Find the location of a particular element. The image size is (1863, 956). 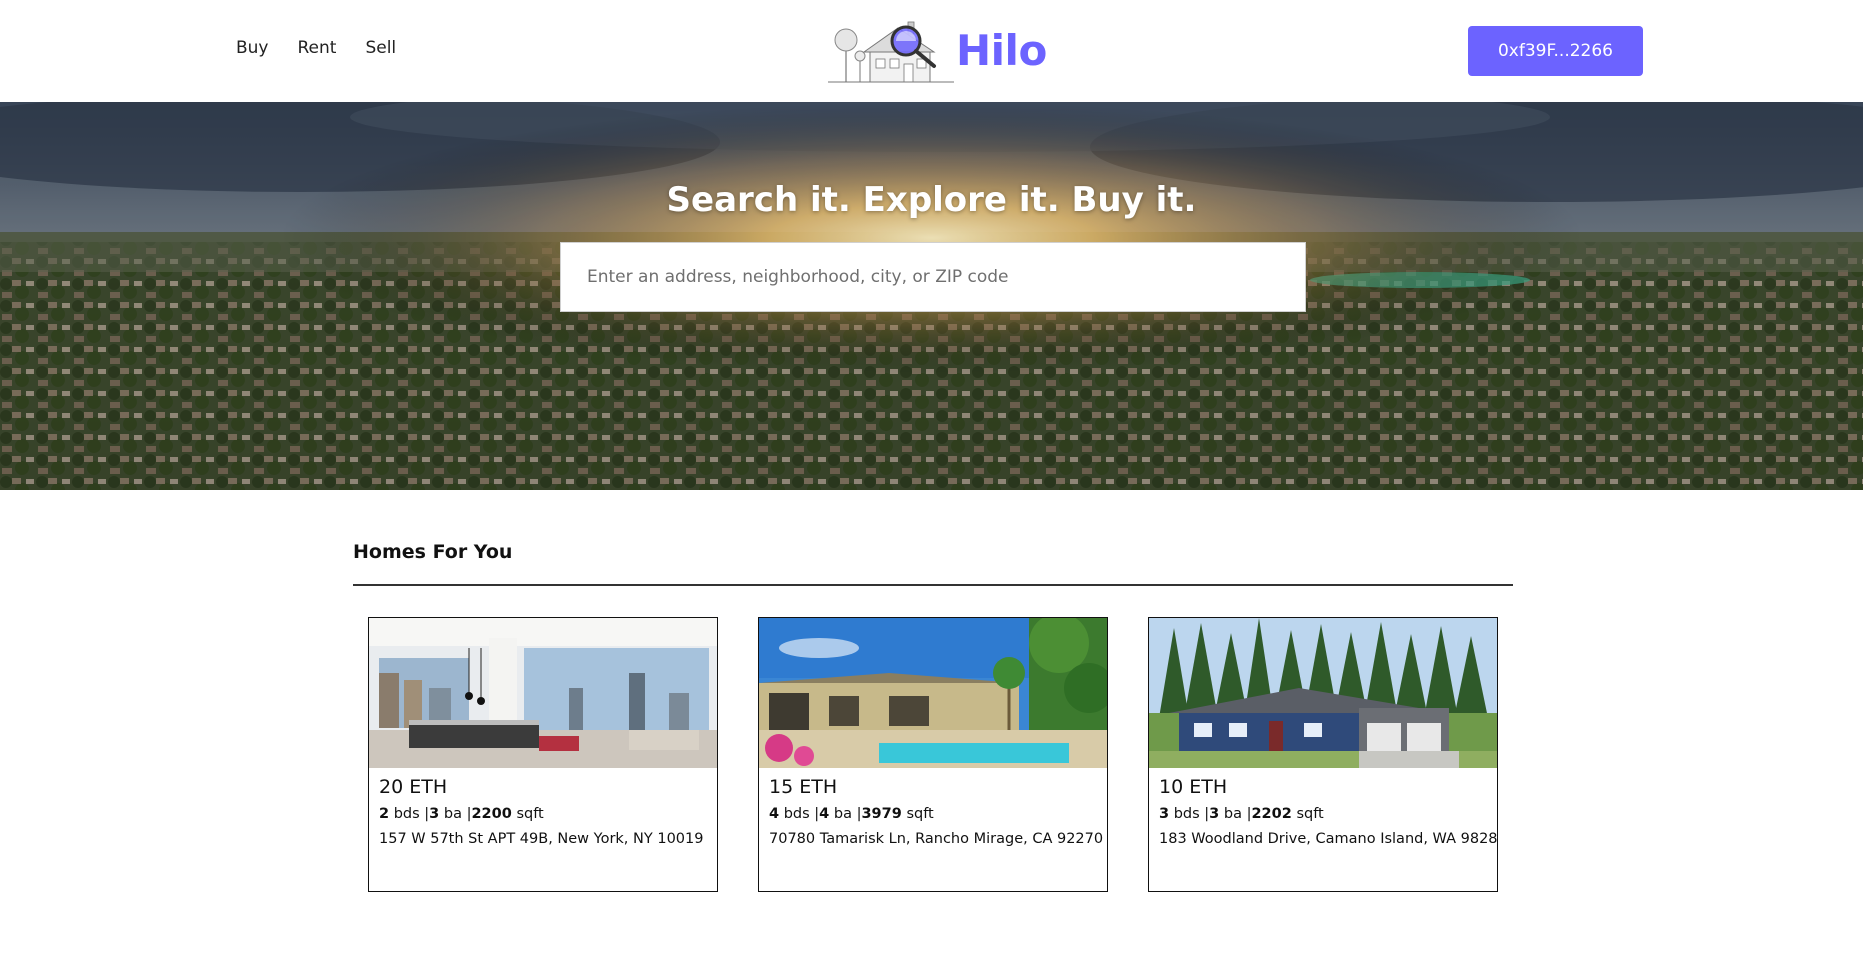

home-details: 3 bds |3 ba |2202 sqft is located at coordinates (1241, 814).